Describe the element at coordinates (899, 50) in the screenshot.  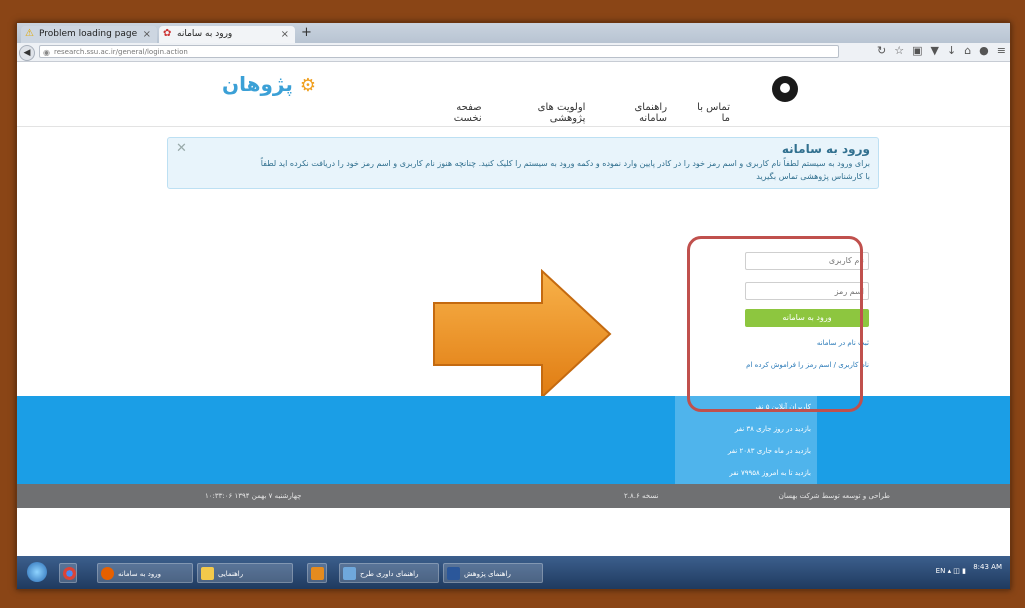
I see `star-icon: ☆` at that location.